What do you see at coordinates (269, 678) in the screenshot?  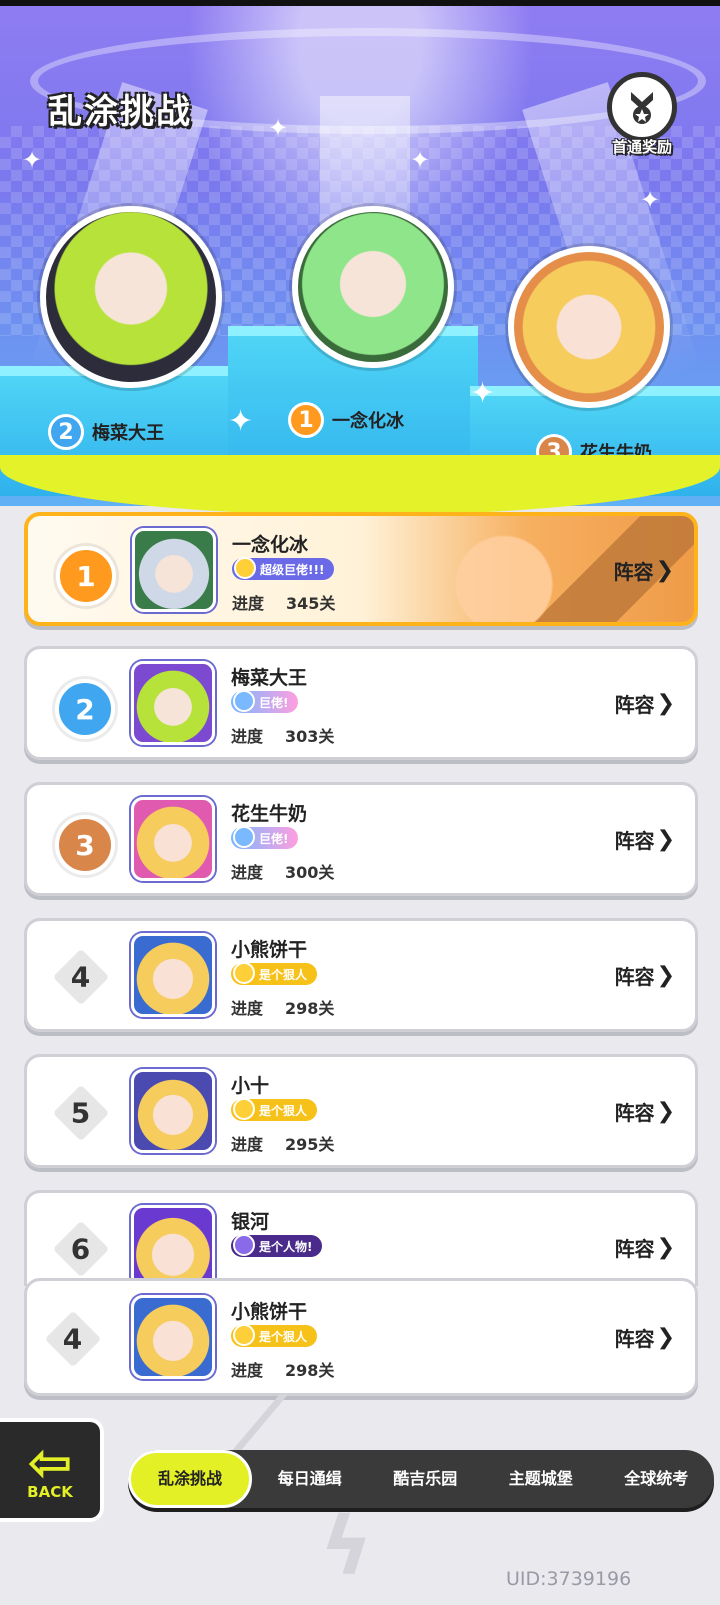 I see `player-name: 梅菜大王` at bounding box center [269, 678].